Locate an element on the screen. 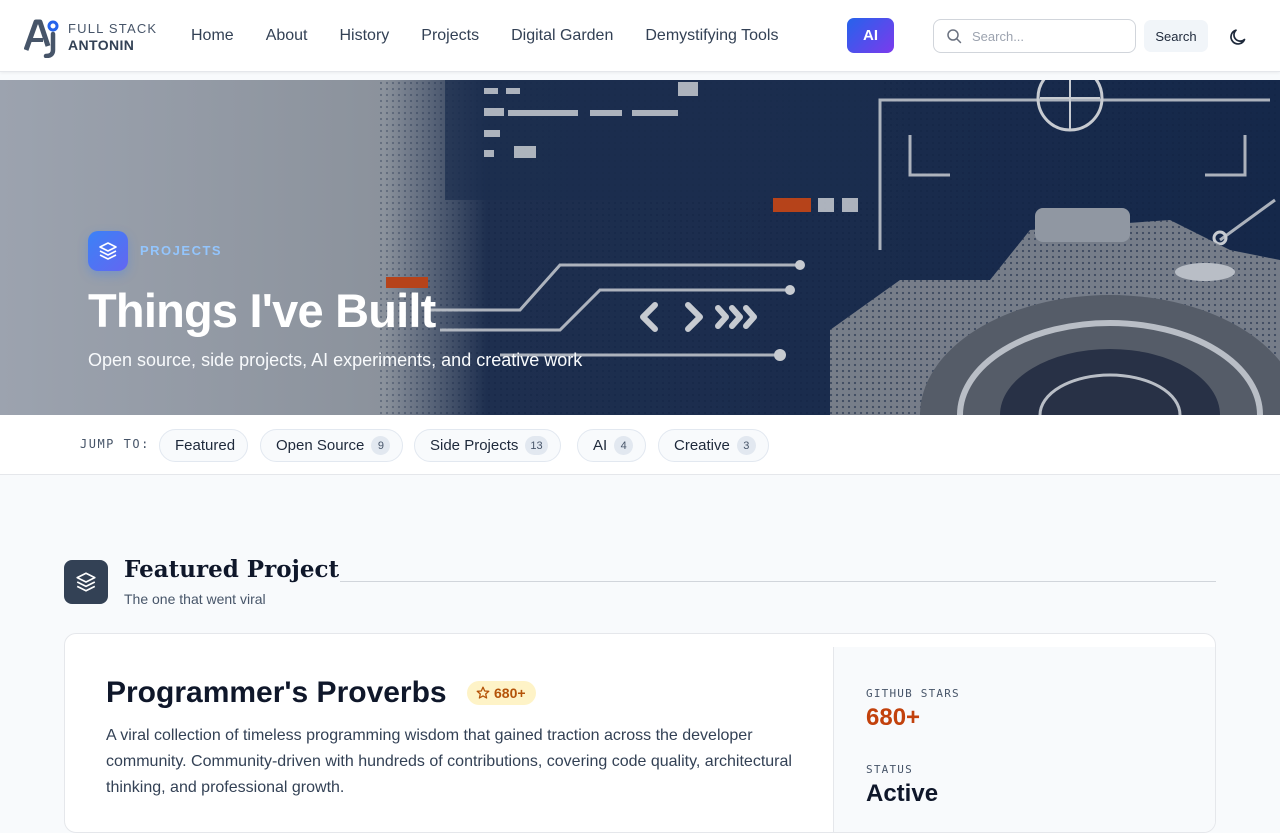 Image resolution: width=1280 pixels, height=833 pixels. nav-demystifying-tools: Demystifying Tools is located at coordinates (711, 36).